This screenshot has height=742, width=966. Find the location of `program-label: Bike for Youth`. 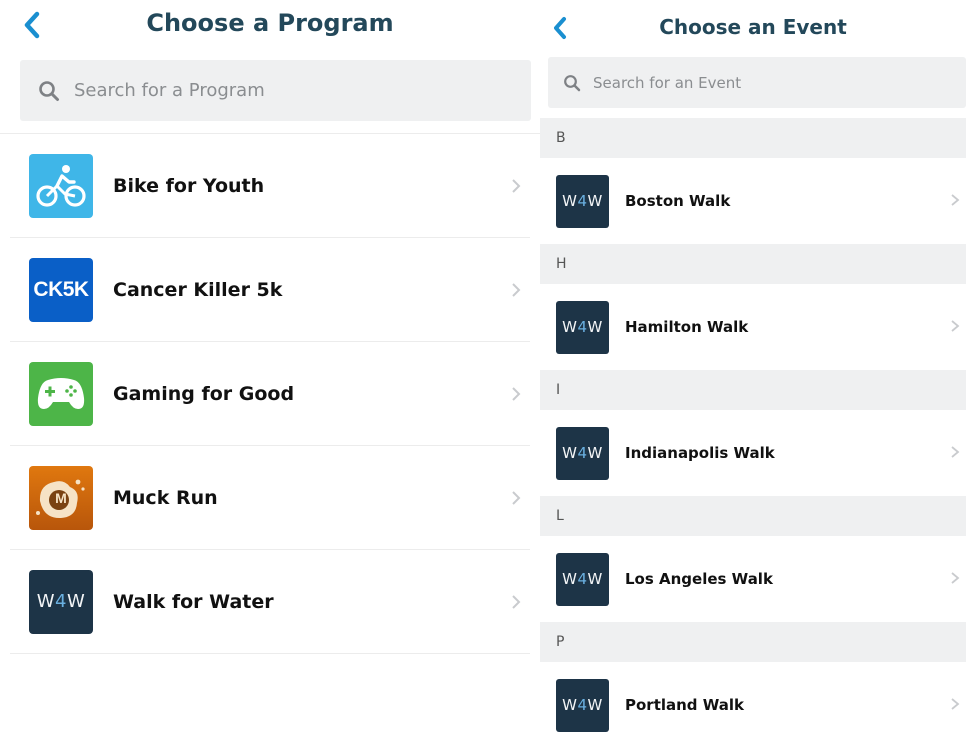

program-label: Bike for Youth is located at coordinates (189, 185).